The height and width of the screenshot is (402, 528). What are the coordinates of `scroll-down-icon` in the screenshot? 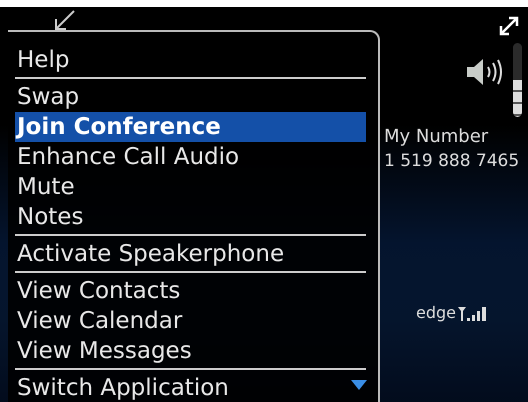 It's located at (359, 385).